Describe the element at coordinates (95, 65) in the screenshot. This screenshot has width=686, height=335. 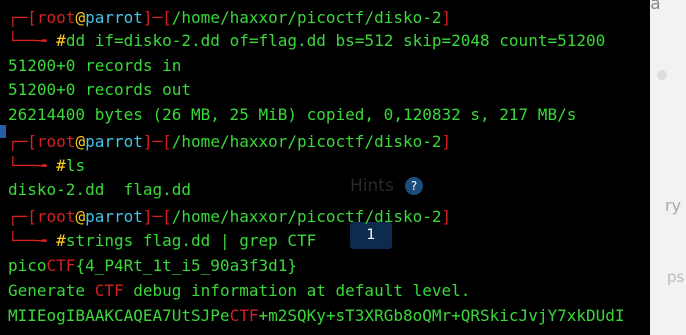
I see `output-line: 51200+0 records in` at that location.